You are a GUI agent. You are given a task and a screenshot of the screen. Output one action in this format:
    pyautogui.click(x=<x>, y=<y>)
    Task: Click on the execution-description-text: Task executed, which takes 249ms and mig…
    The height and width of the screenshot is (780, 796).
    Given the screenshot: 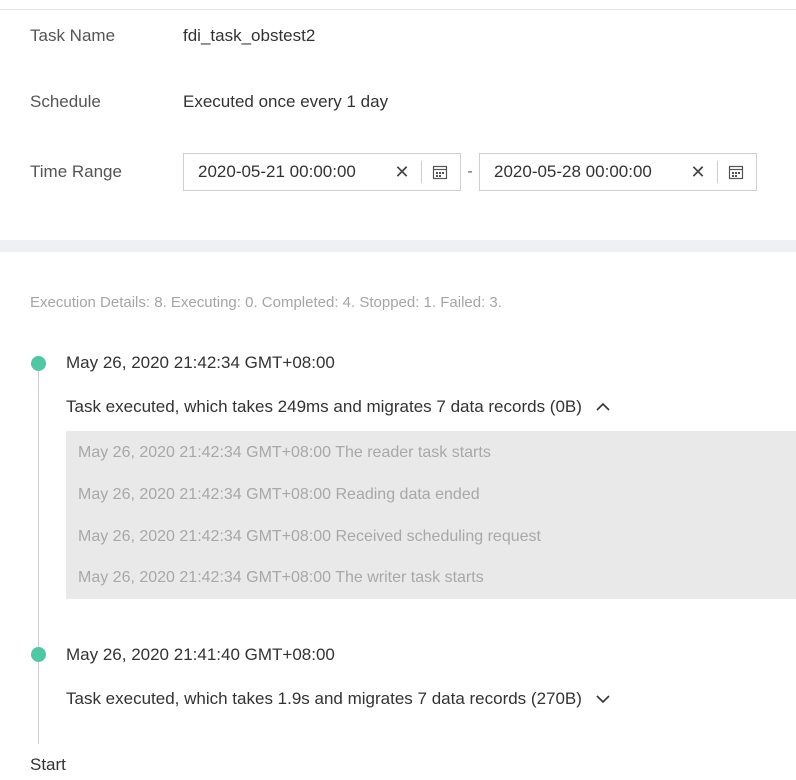 What is the action you would take?
    pyautogui.click(x=324, y=406)
    